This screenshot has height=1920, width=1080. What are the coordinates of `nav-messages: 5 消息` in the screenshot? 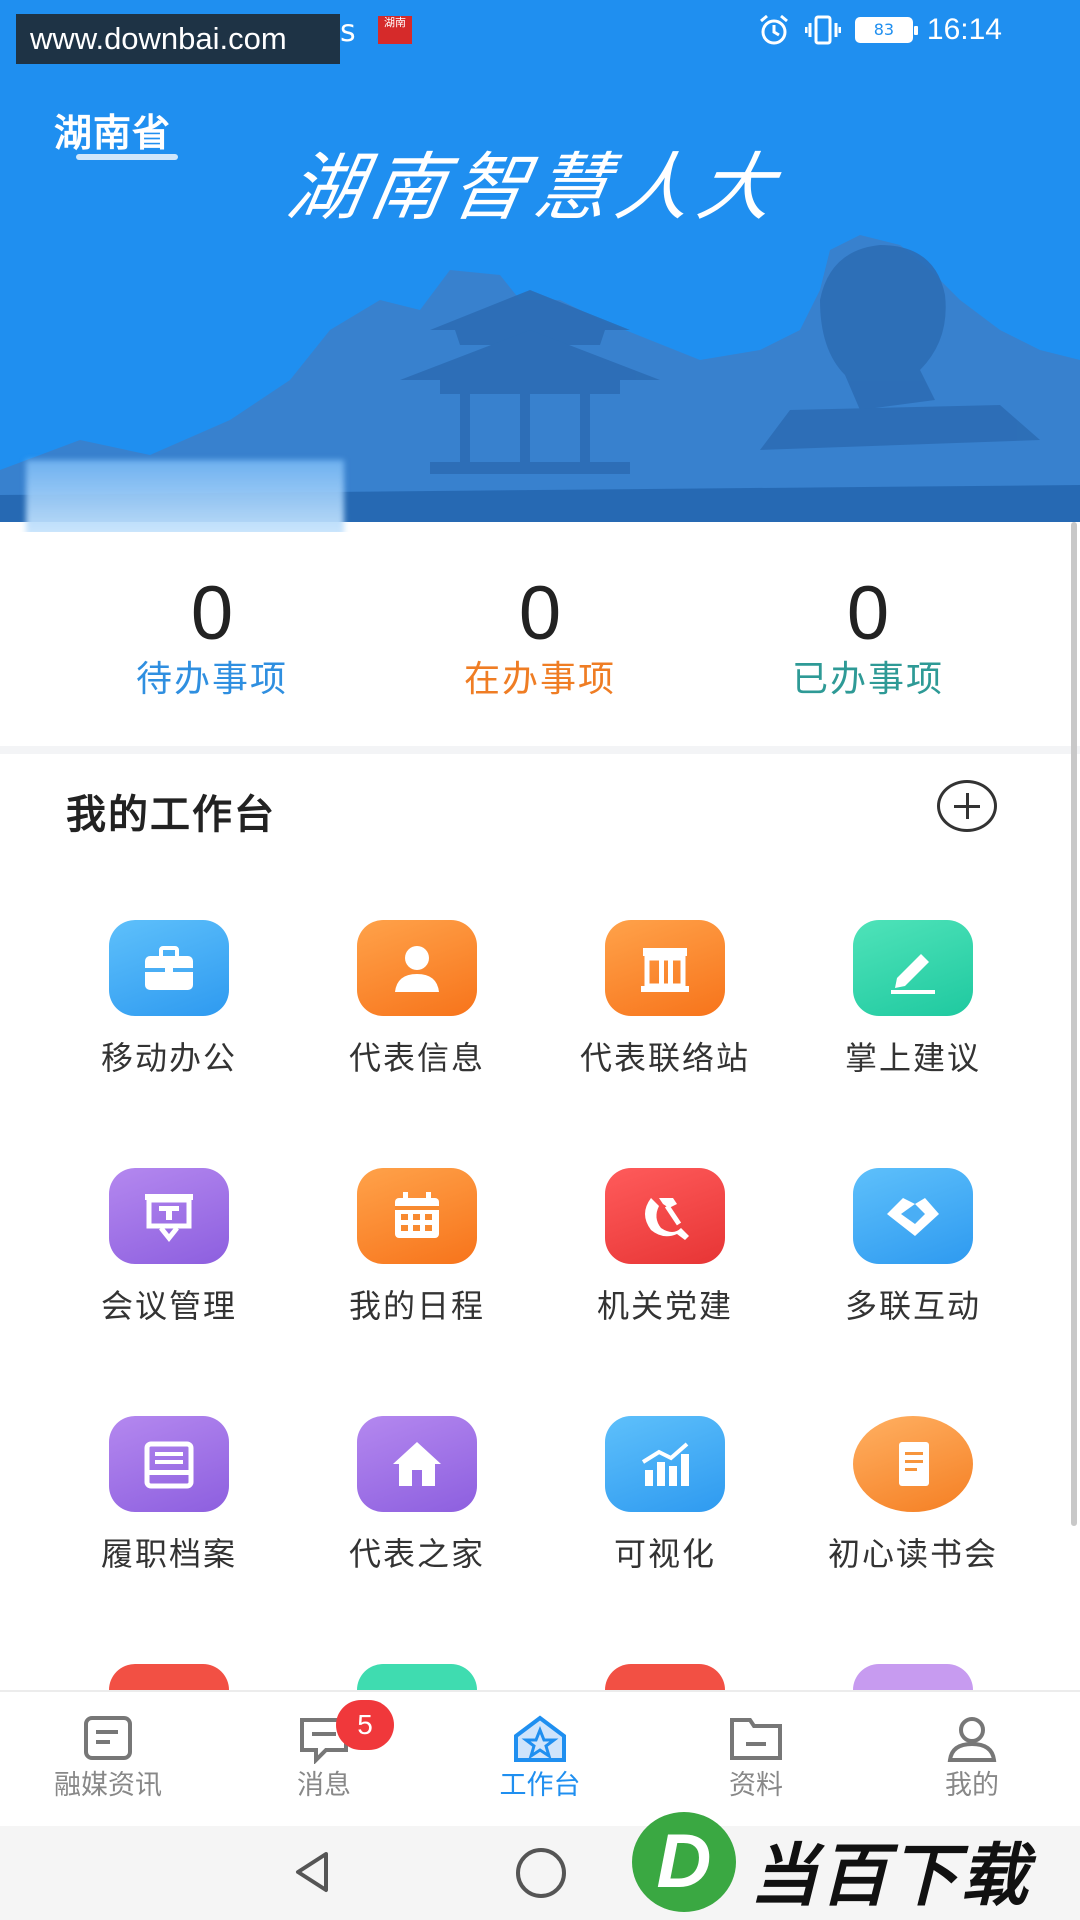 It's located at (324, 1760).